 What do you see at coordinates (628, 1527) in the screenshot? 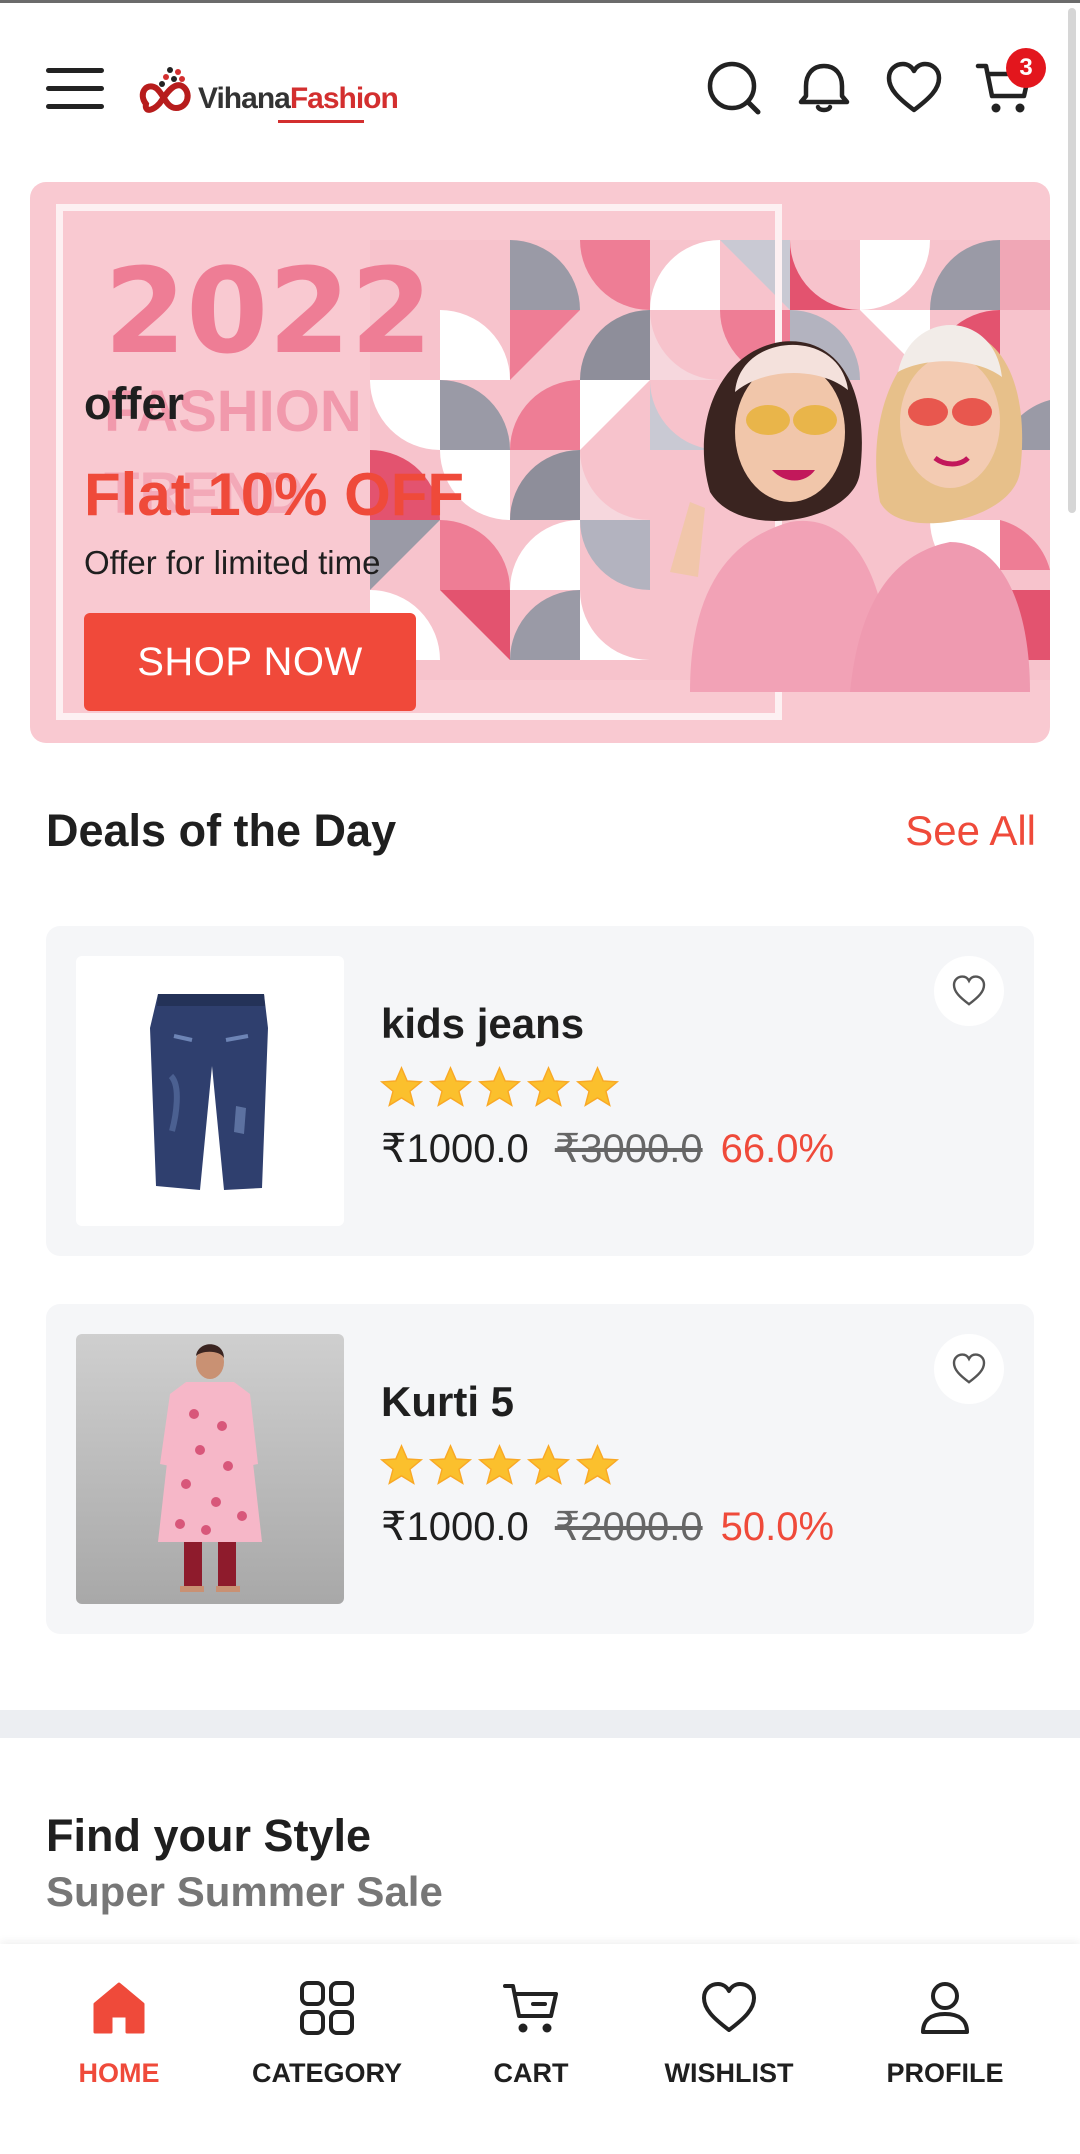
I see `price-original: ₹2000.0` at bounding box center [628, 1527].